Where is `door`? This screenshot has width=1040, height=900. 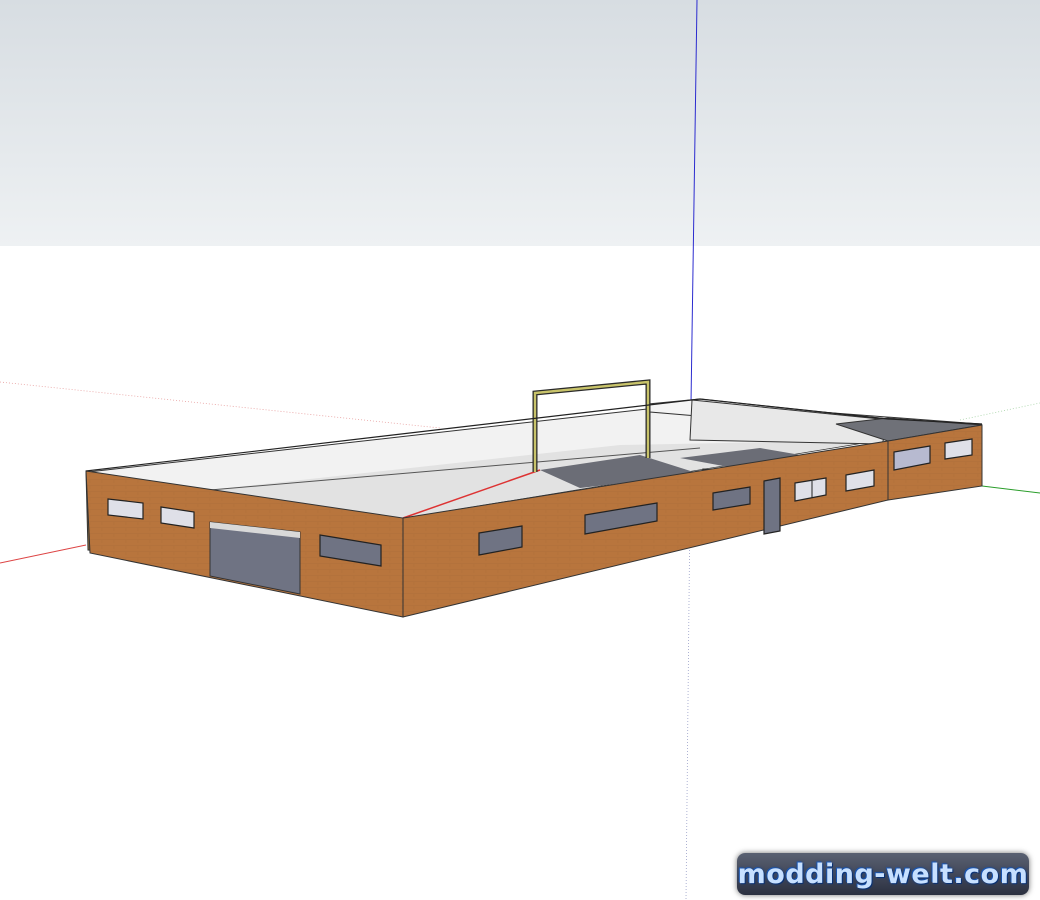 door is located at coordinates (772, 506).